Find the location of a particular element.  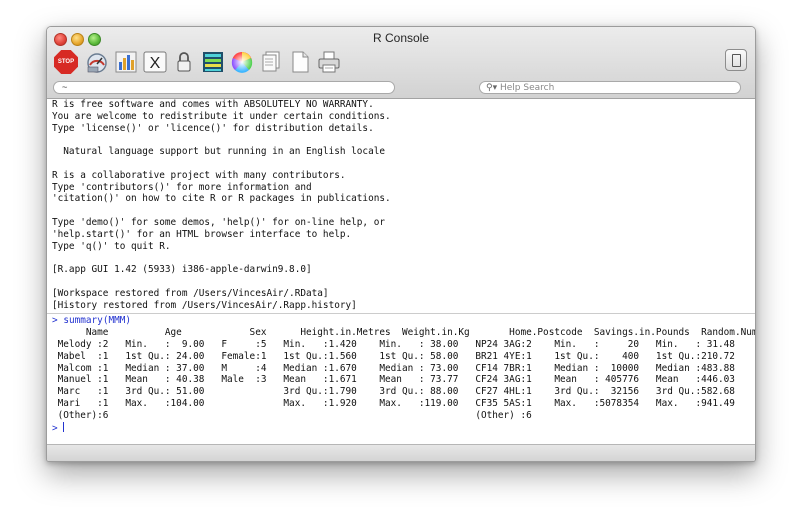

stop-button: STOP is located at coordinates (66, 62).